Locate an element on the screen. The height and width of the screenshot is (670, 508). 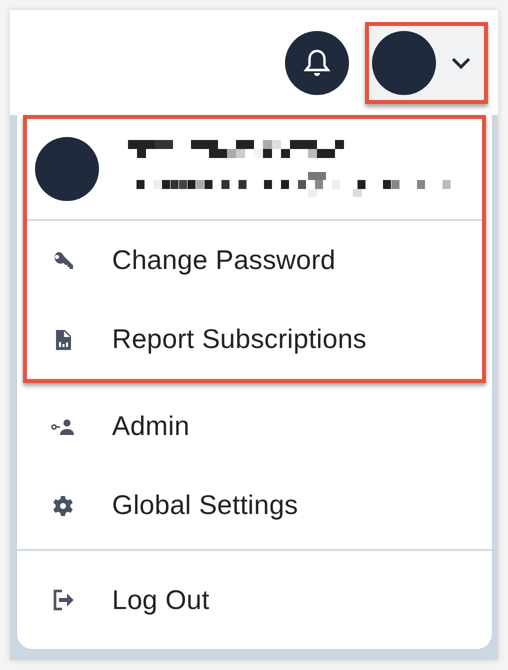
menu-item: Log Out is located at coordinates (254, 594).